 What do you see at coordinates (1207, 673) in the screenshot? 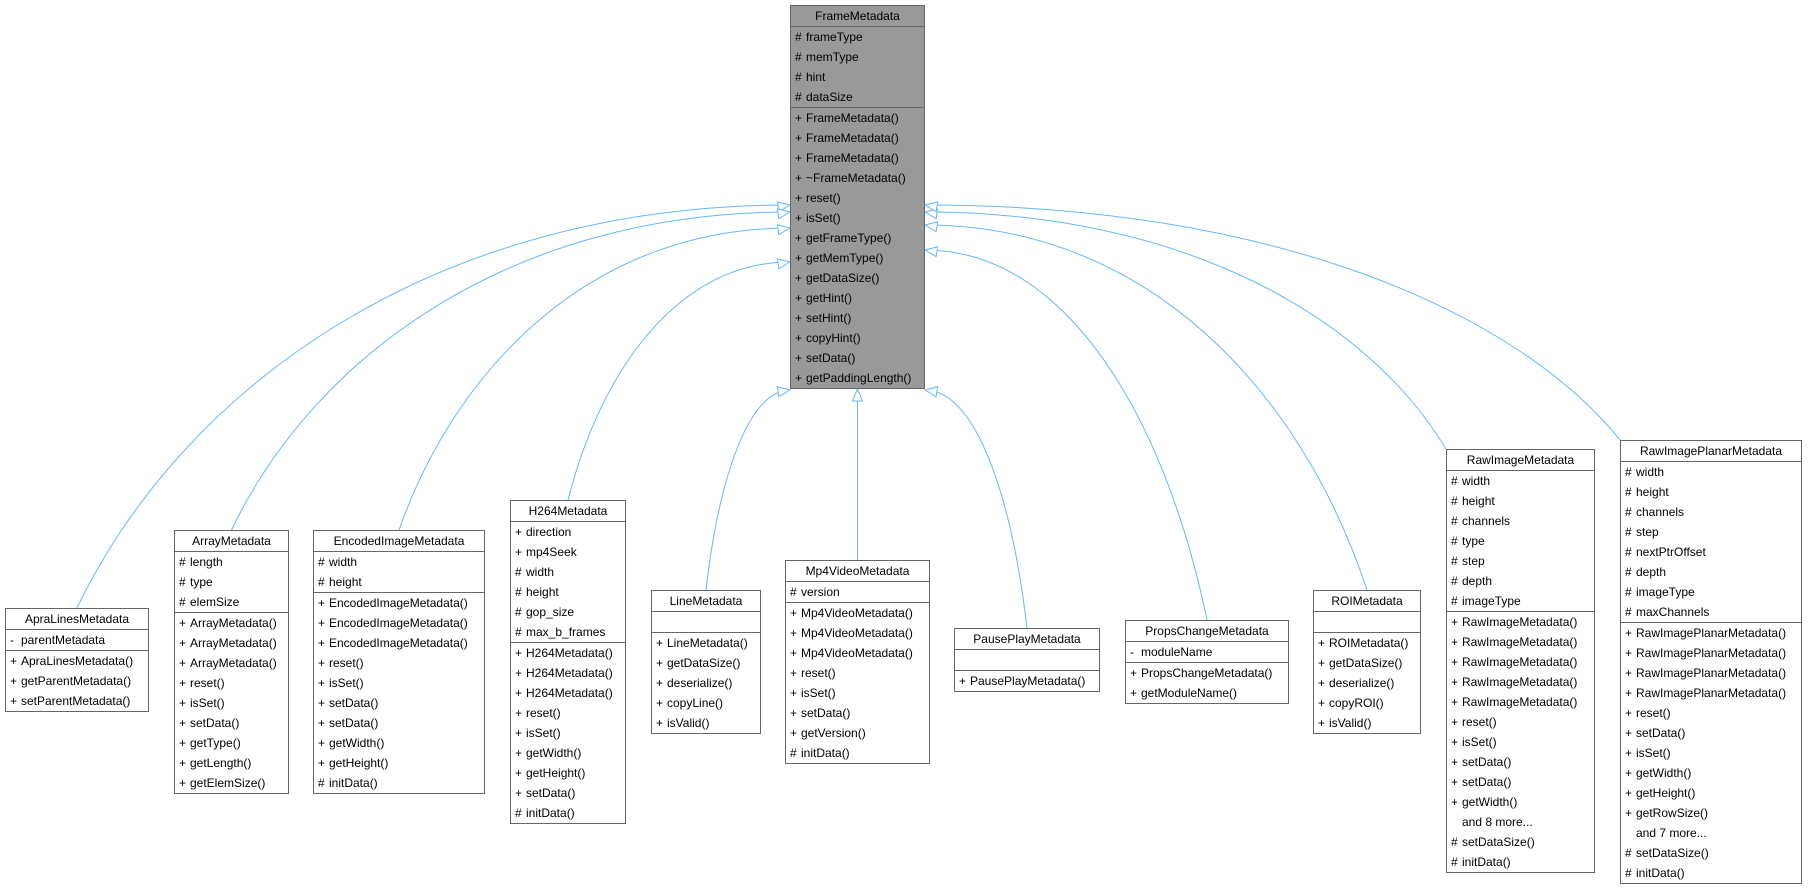
I see `method-row: + PropsChangeMetadata()` at bounding box center [1207, 673].